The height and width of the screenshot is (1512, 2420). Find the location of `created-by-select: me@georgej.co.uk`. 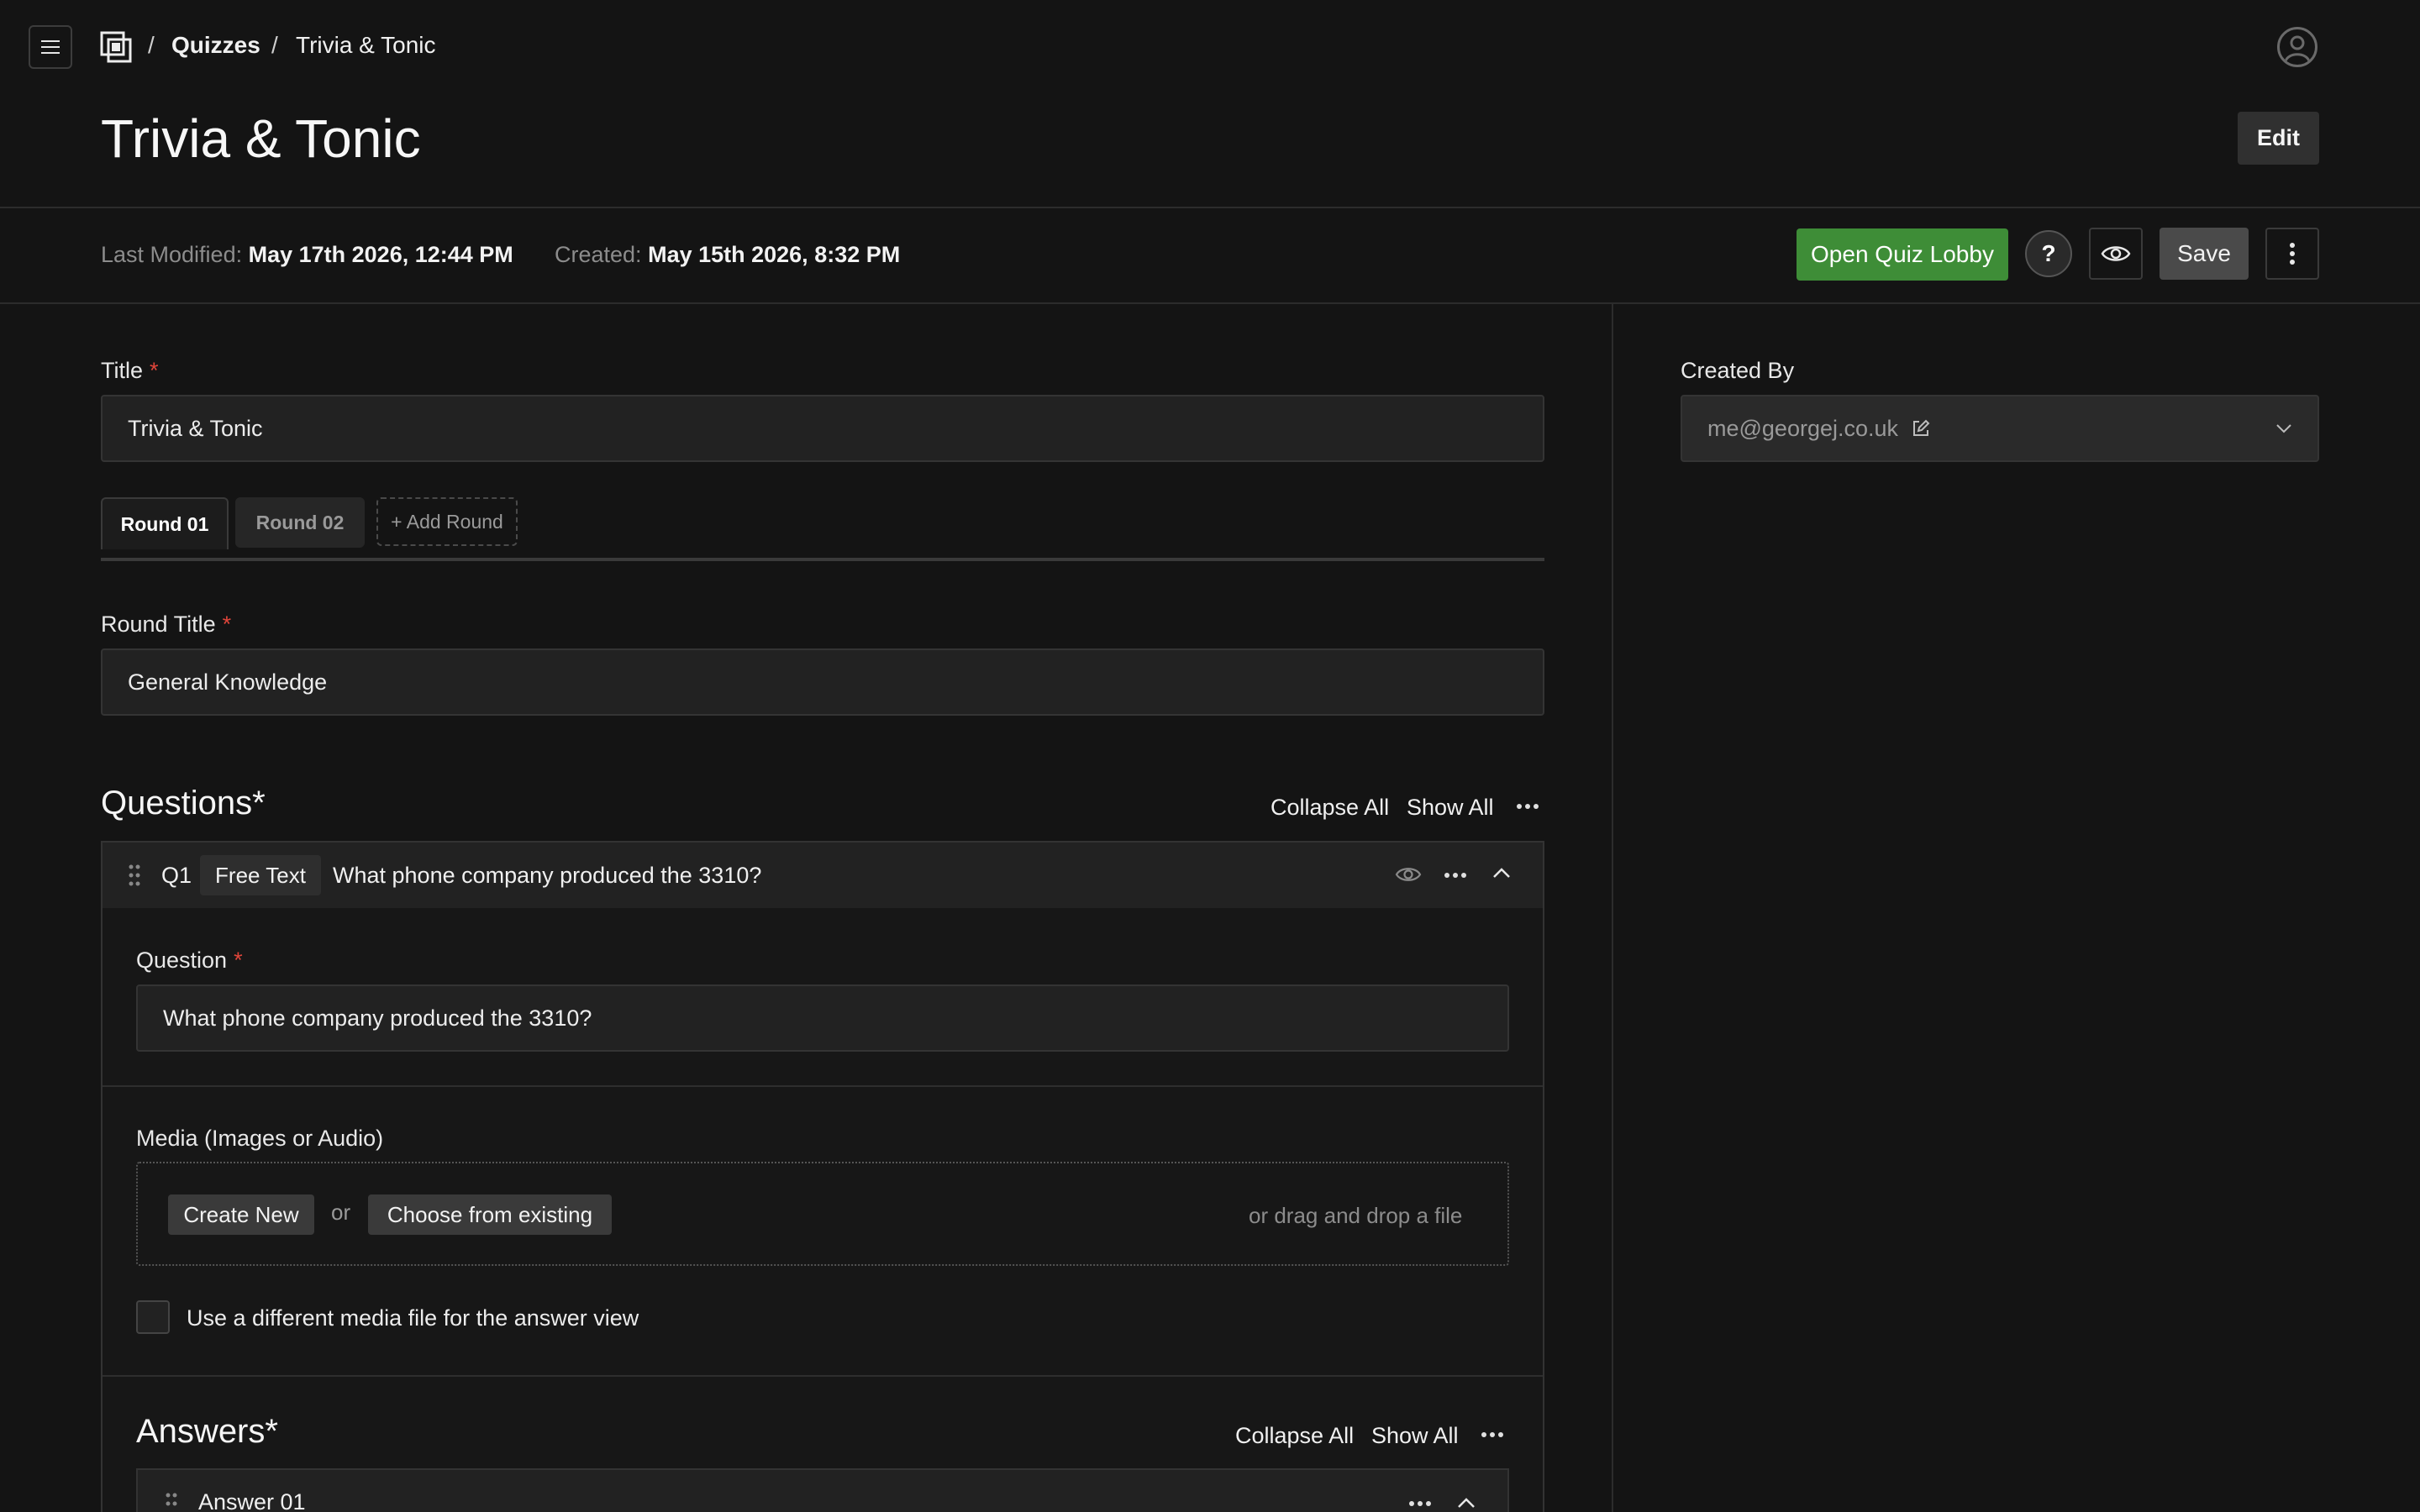

created-by-select: me@georgej.co.uk is located at coordinates (2000, 428).